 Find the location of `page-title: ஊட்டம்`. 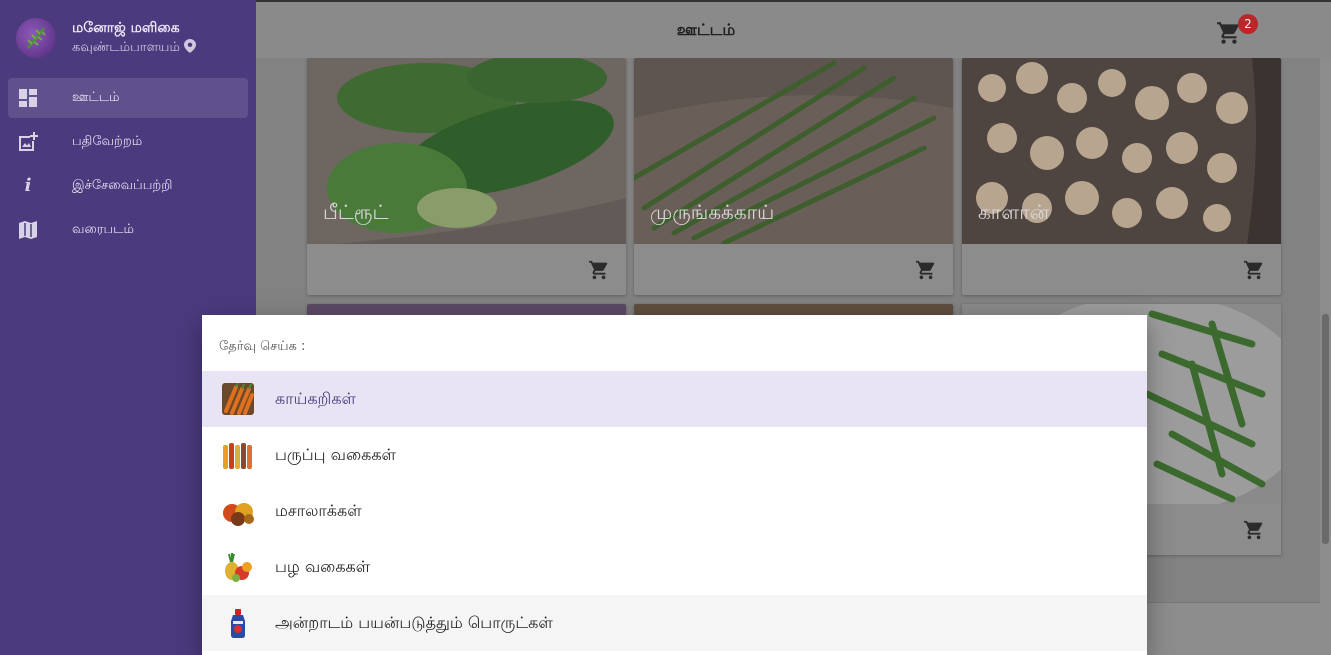

page-title: ஊட்டம் is located at coordinates (706, 29).